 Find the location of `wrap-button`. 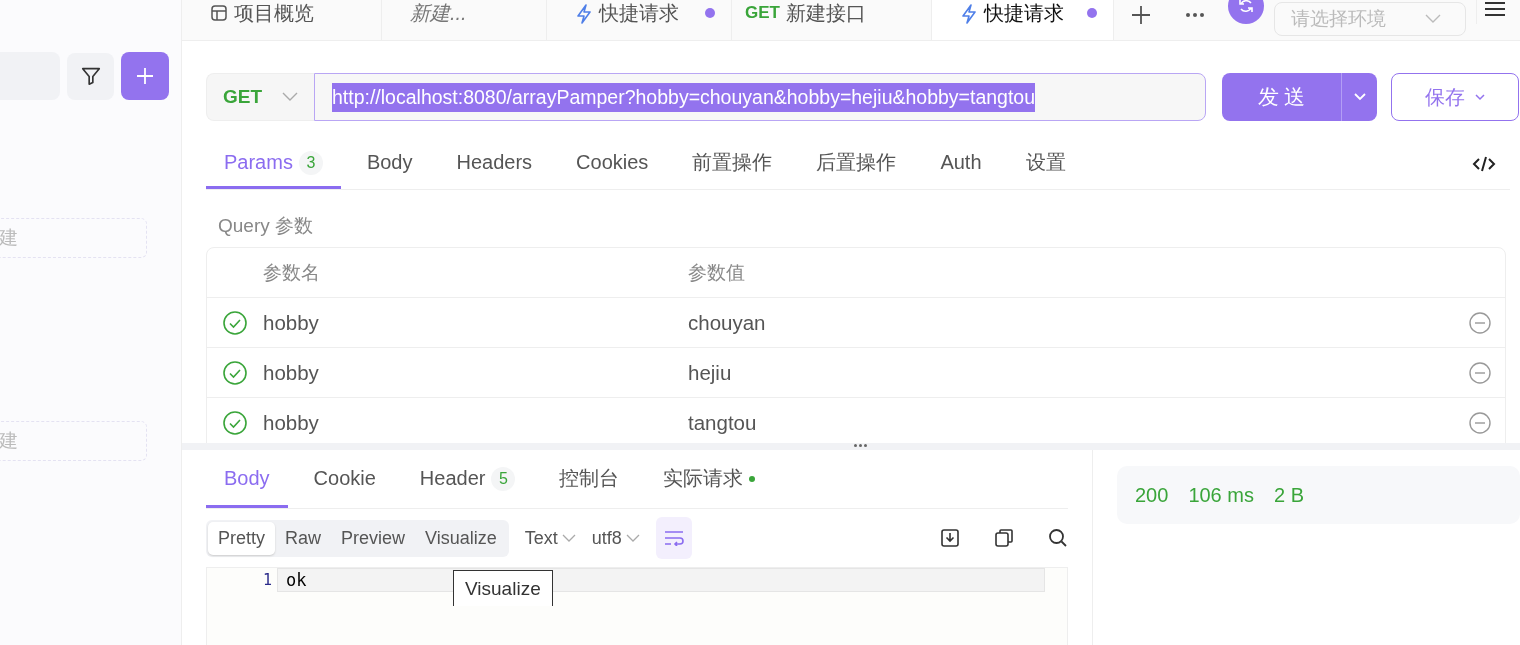

wrap-button is located at coordinates (673, 538).